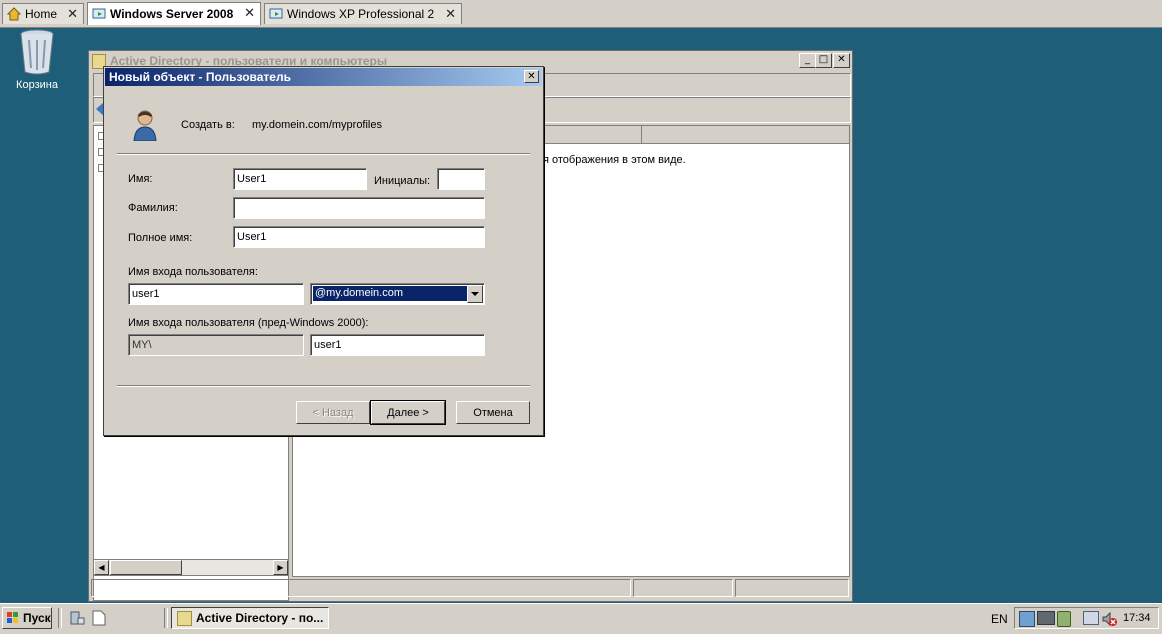  What do you see at coordinates (1091, 618) in the screenshot?
I see `network-connection-icon` at bounding box center [1091, 618].